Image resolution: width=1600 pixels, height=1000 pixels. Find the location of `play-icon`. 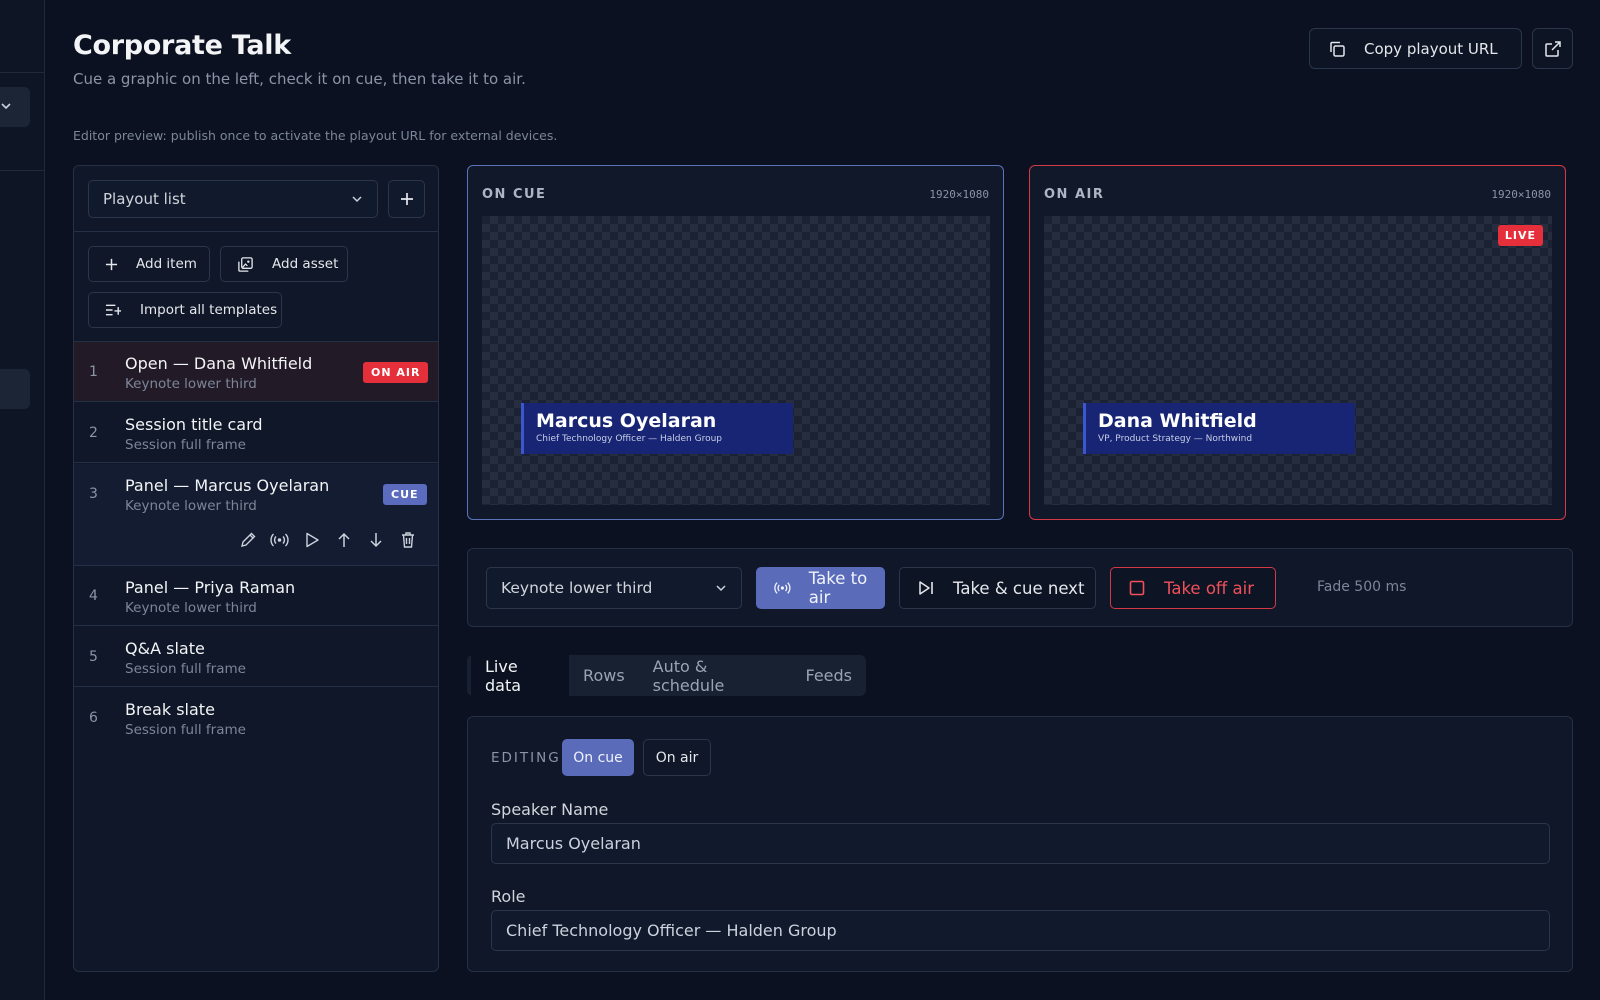

play-icon is located at coordinates (311, 539).